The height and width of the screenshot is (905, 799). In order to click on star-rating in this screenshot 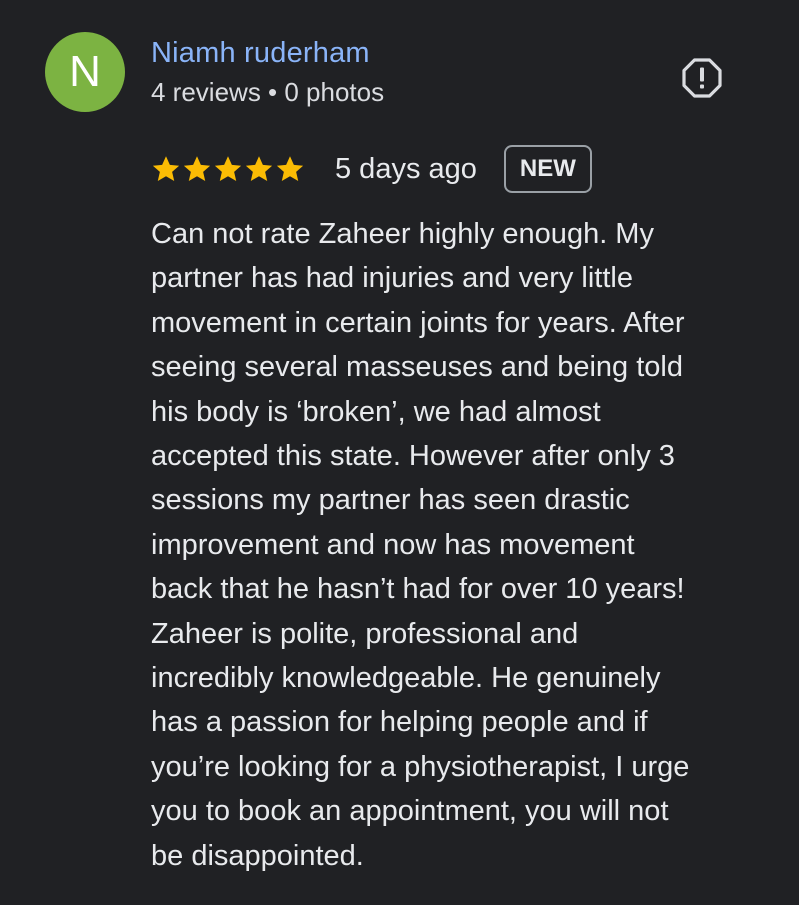, I will do `click(228, 169)`.